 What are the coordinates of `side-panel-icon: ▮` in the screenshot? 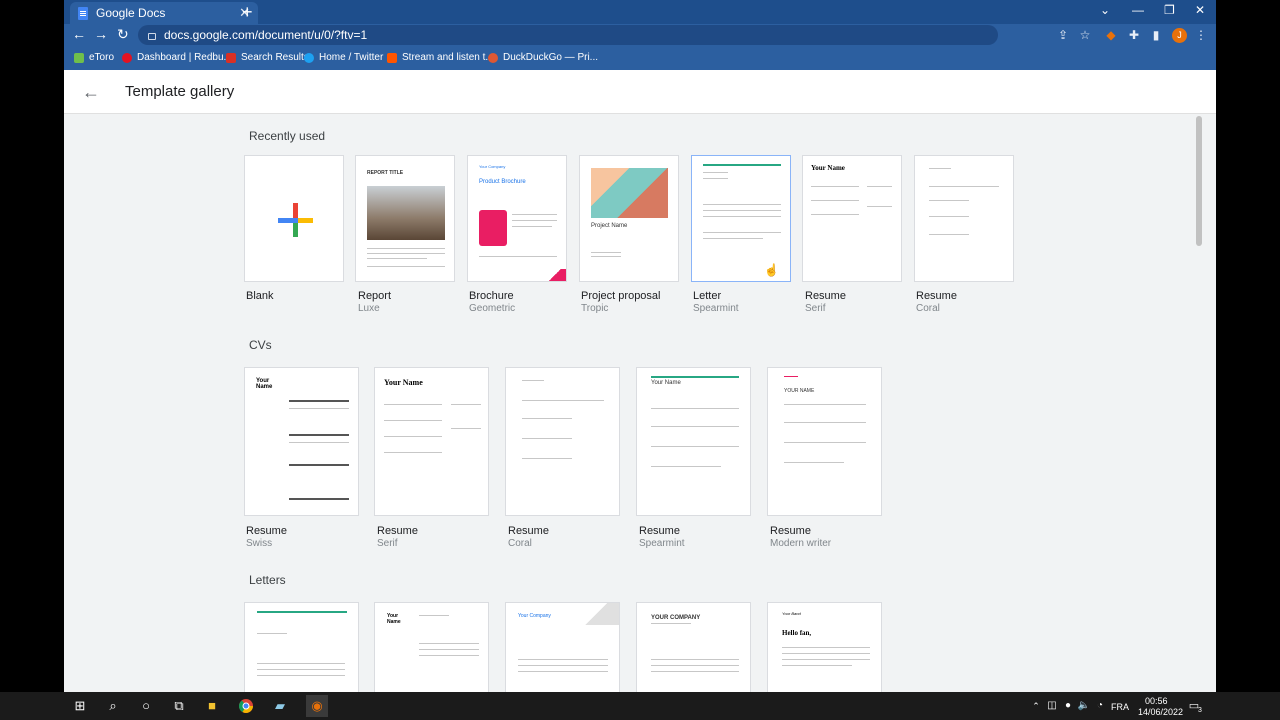 It's located at (1156, 35).